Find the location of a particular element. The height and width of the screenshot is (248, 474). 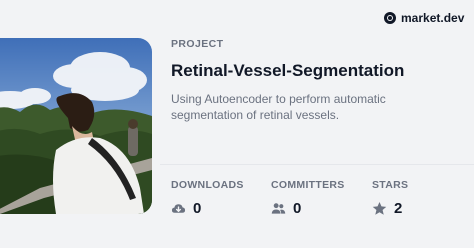

stat-committers: COMMITTERS 0 is located at coordinates (308, 198).